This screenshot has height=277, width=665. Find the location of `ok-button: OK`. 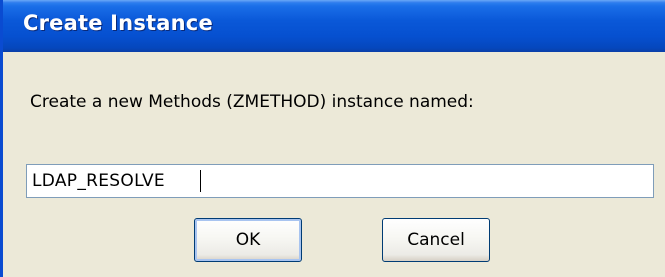

ok-button: OK is located at coordinates (248, 240).